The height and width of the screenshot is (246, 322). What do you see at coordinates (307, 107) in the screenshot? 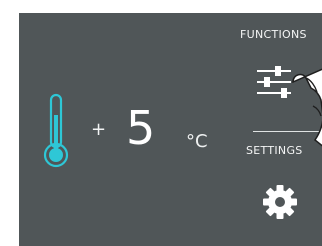
I see `pointing-hand-icon` at bounding box center [307, 107].